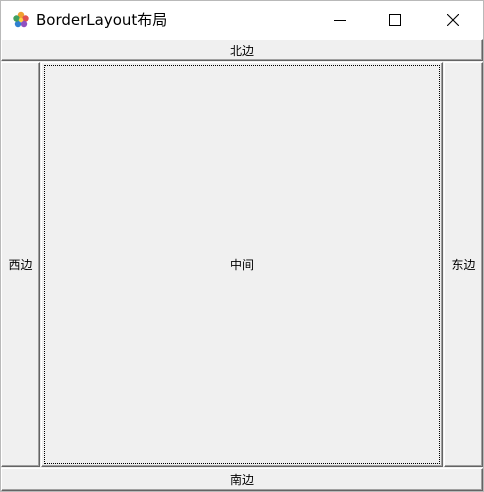 This screenshot has height=492, width=484. I want to click on close-icon, so click(453, 20).